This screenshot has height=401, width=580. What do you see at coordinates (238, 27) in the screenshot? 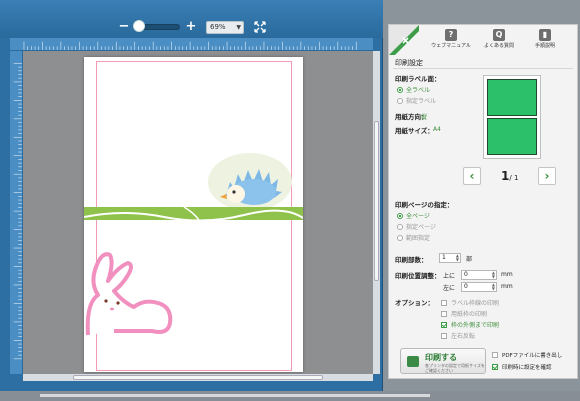
I see `chevron-down-icon: ▼` at bounding box center [238, 27].